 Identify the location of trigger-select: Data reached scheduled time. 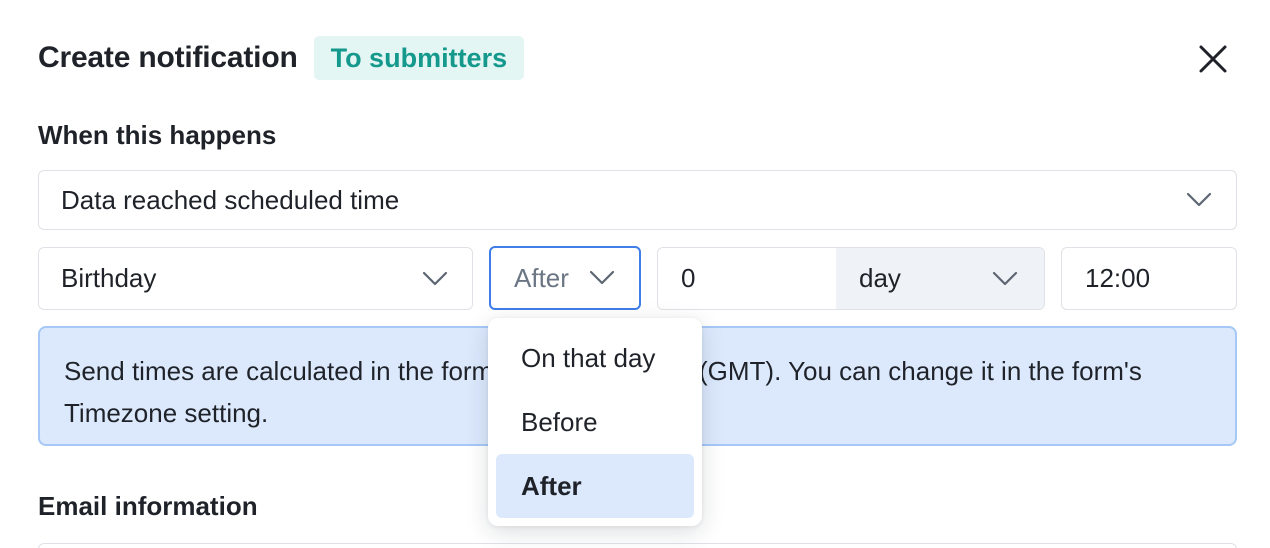
(637, 200).